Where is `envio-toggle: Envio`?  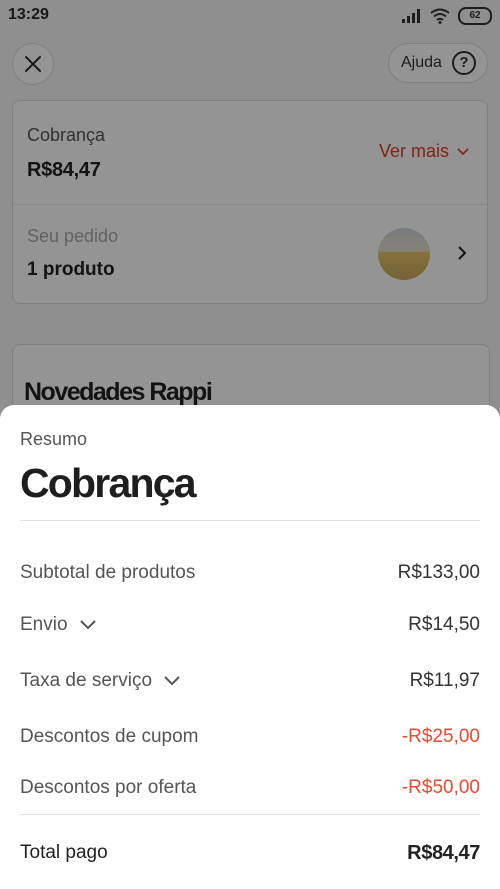 envio-toggle: Envio is located at coordinates (58, 625).